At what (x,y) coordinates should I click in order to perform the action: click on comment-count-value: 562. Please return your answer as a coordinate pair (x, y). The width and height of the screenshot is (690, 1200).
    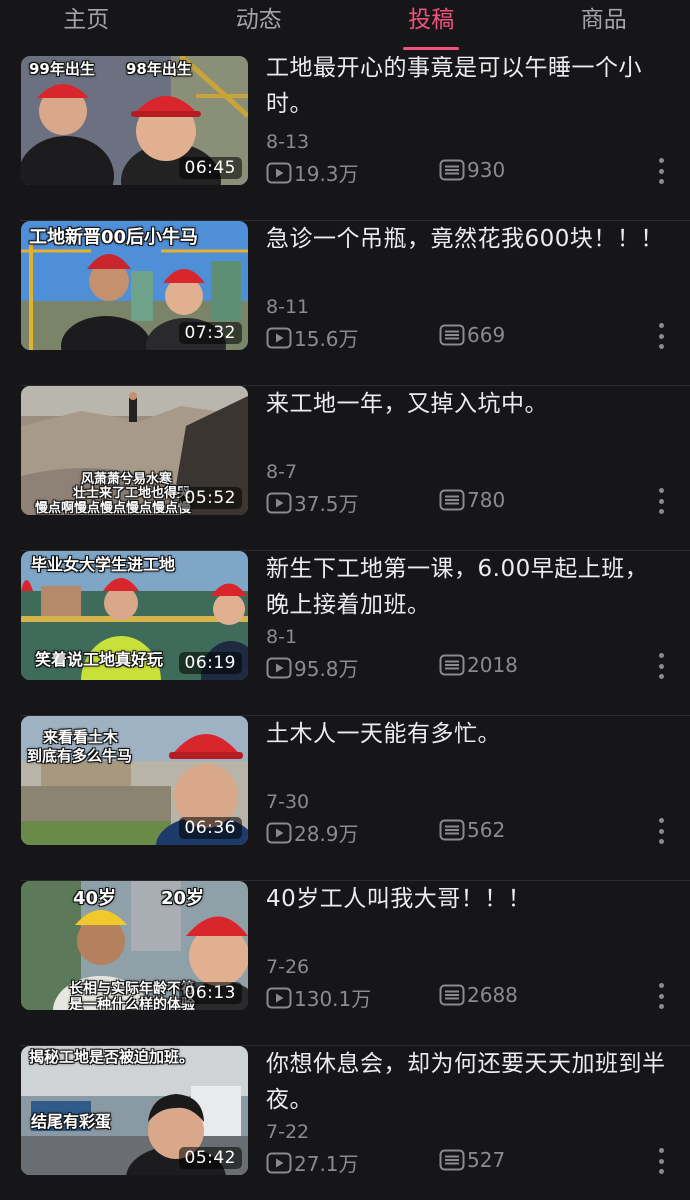
    Looking at the image, I should click on (486, 830).